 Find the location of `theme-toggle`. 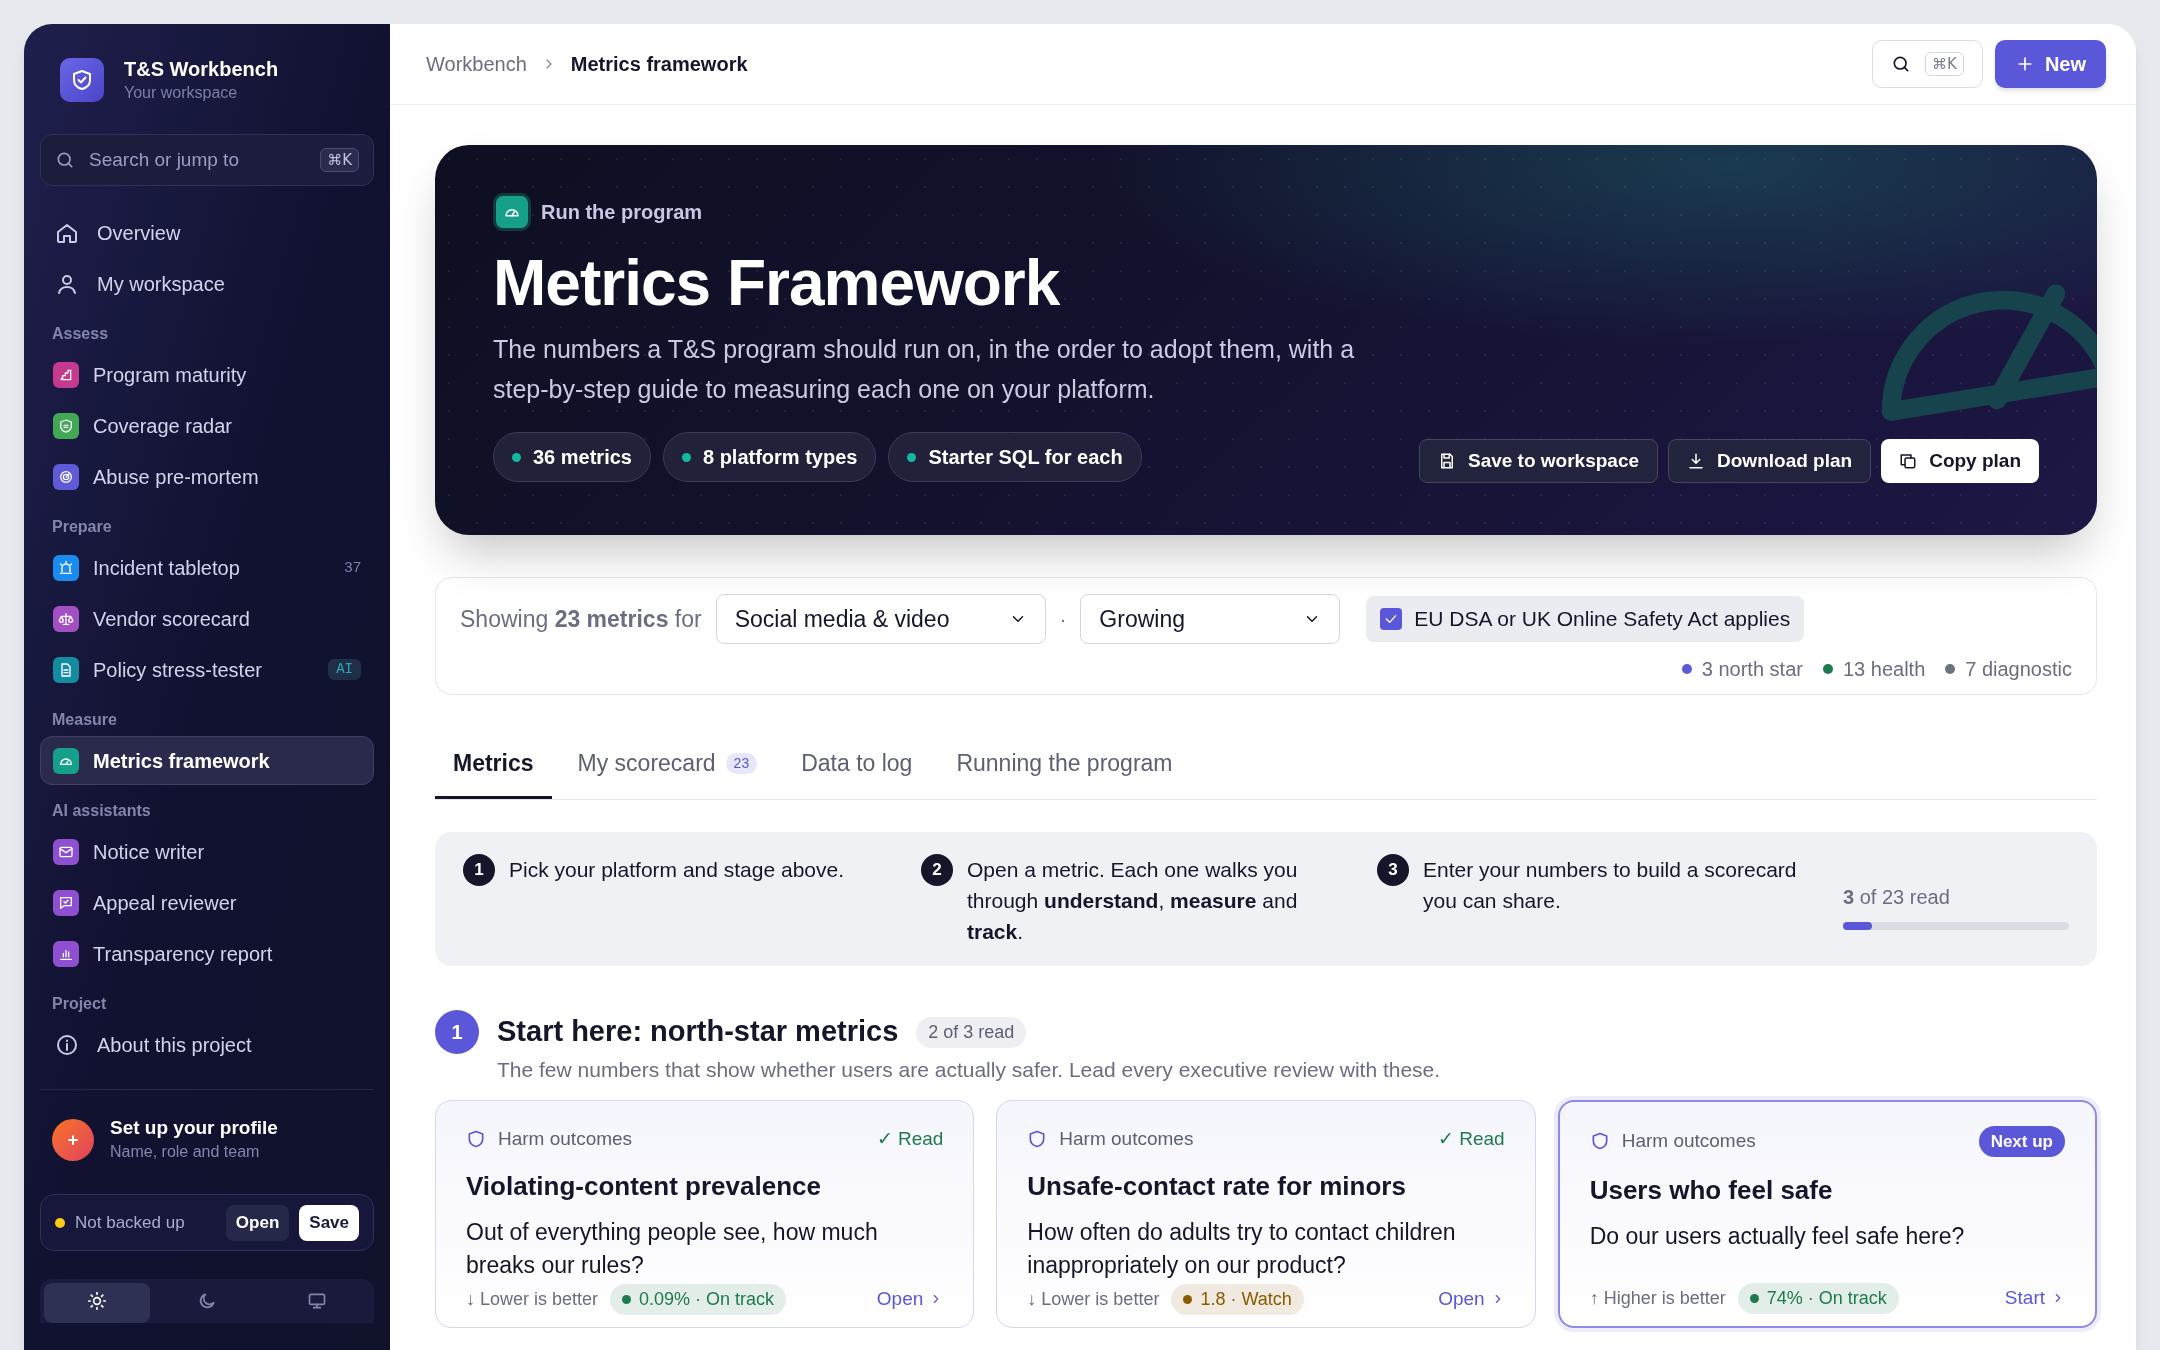

theme-toggle is located at coordinates (97, 1303).